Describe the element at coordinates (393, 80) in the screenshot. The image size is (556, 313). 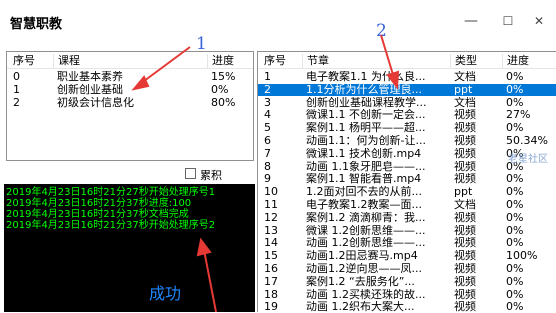
I see `arrow-2-head` at that location.